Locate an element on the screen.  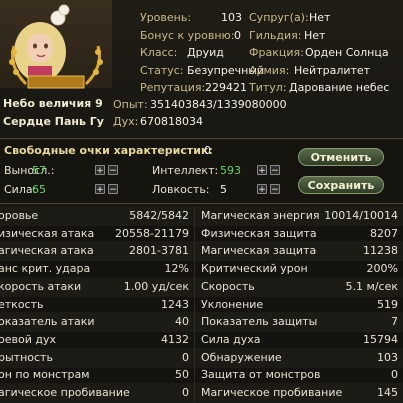
stat-value: 8207 is located at coordinates (384, 233).